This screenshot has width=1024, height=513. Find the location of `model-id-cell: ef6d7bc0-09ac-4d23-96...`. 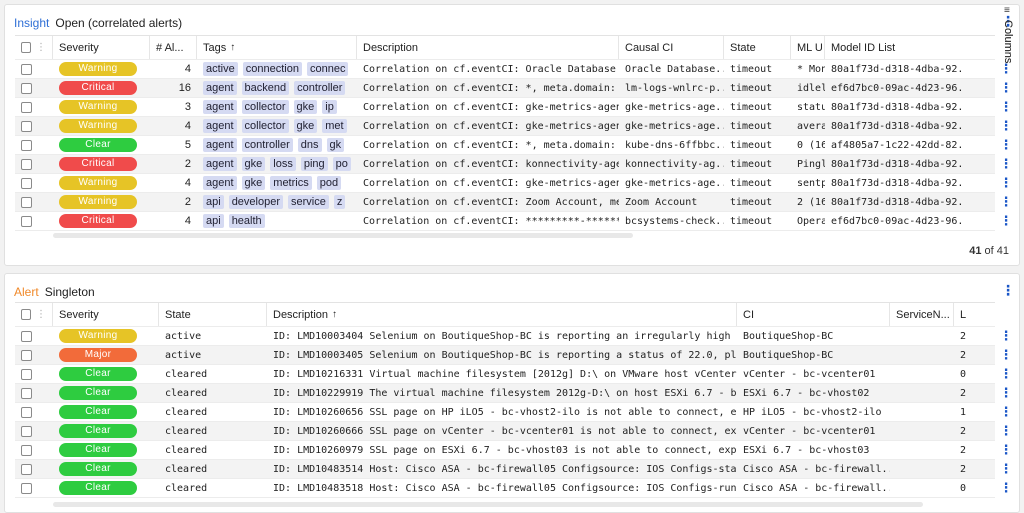

model-id-cell: ef6d7bc0-09ac-4d23-96... is located at coordinates (898, 88).